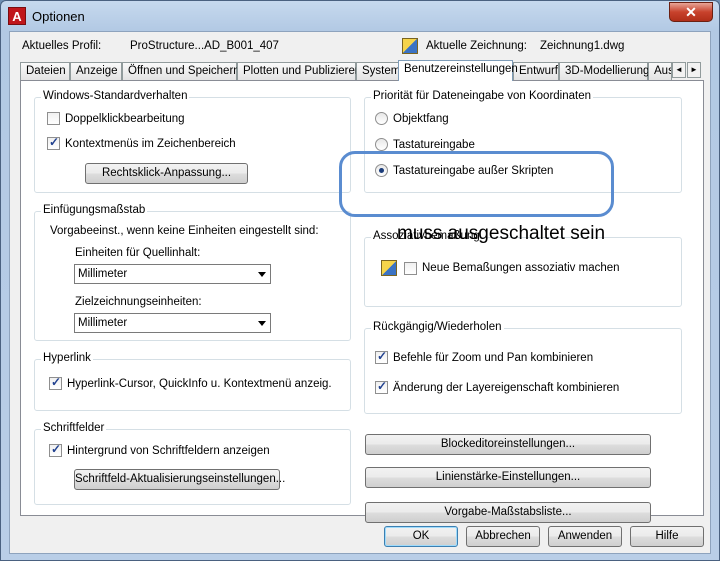  I want to click on tab-scroll-left-icon: ◄, so click(679, 70).